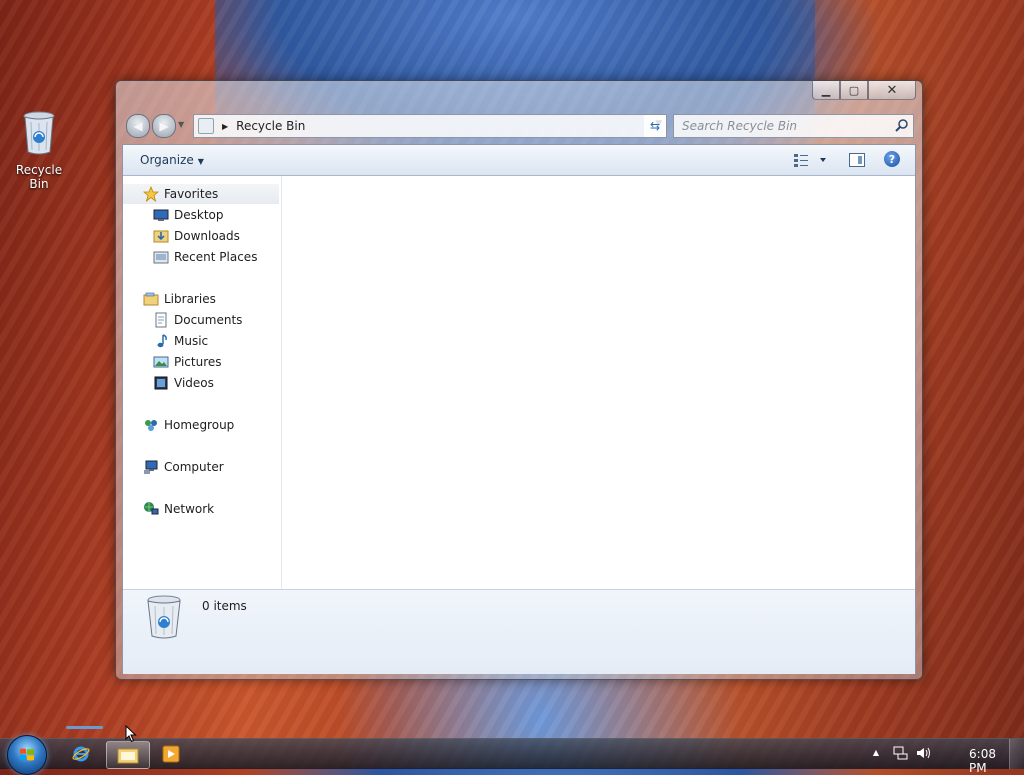  I want to click on nav-desktop: Desktop, so click(188, 215).